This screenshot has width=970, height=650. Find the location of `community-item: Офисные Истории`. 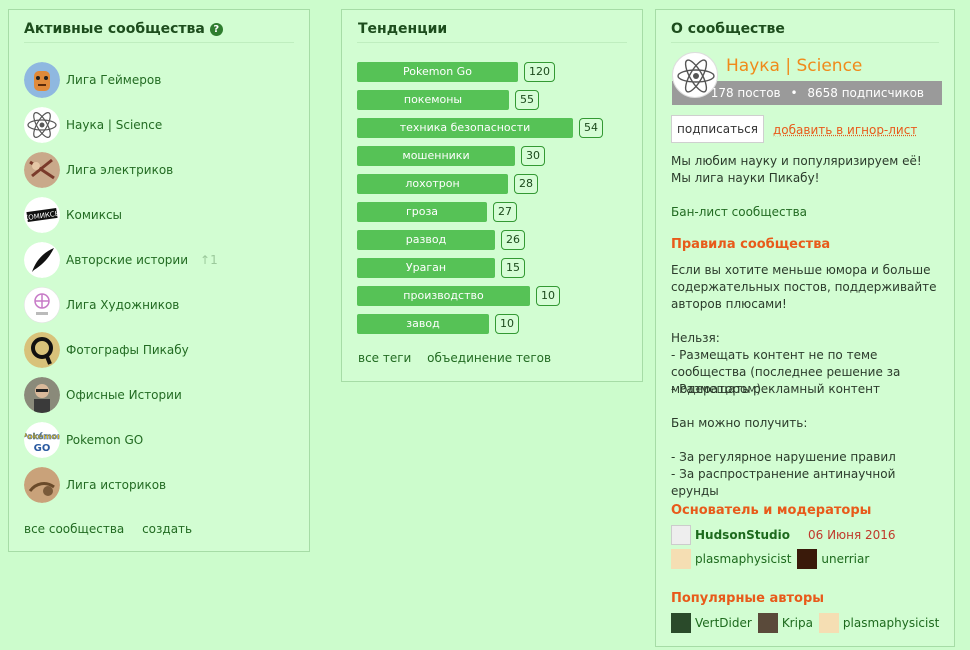

community-item: Офисные Истории is located at coordinates (103, 395).